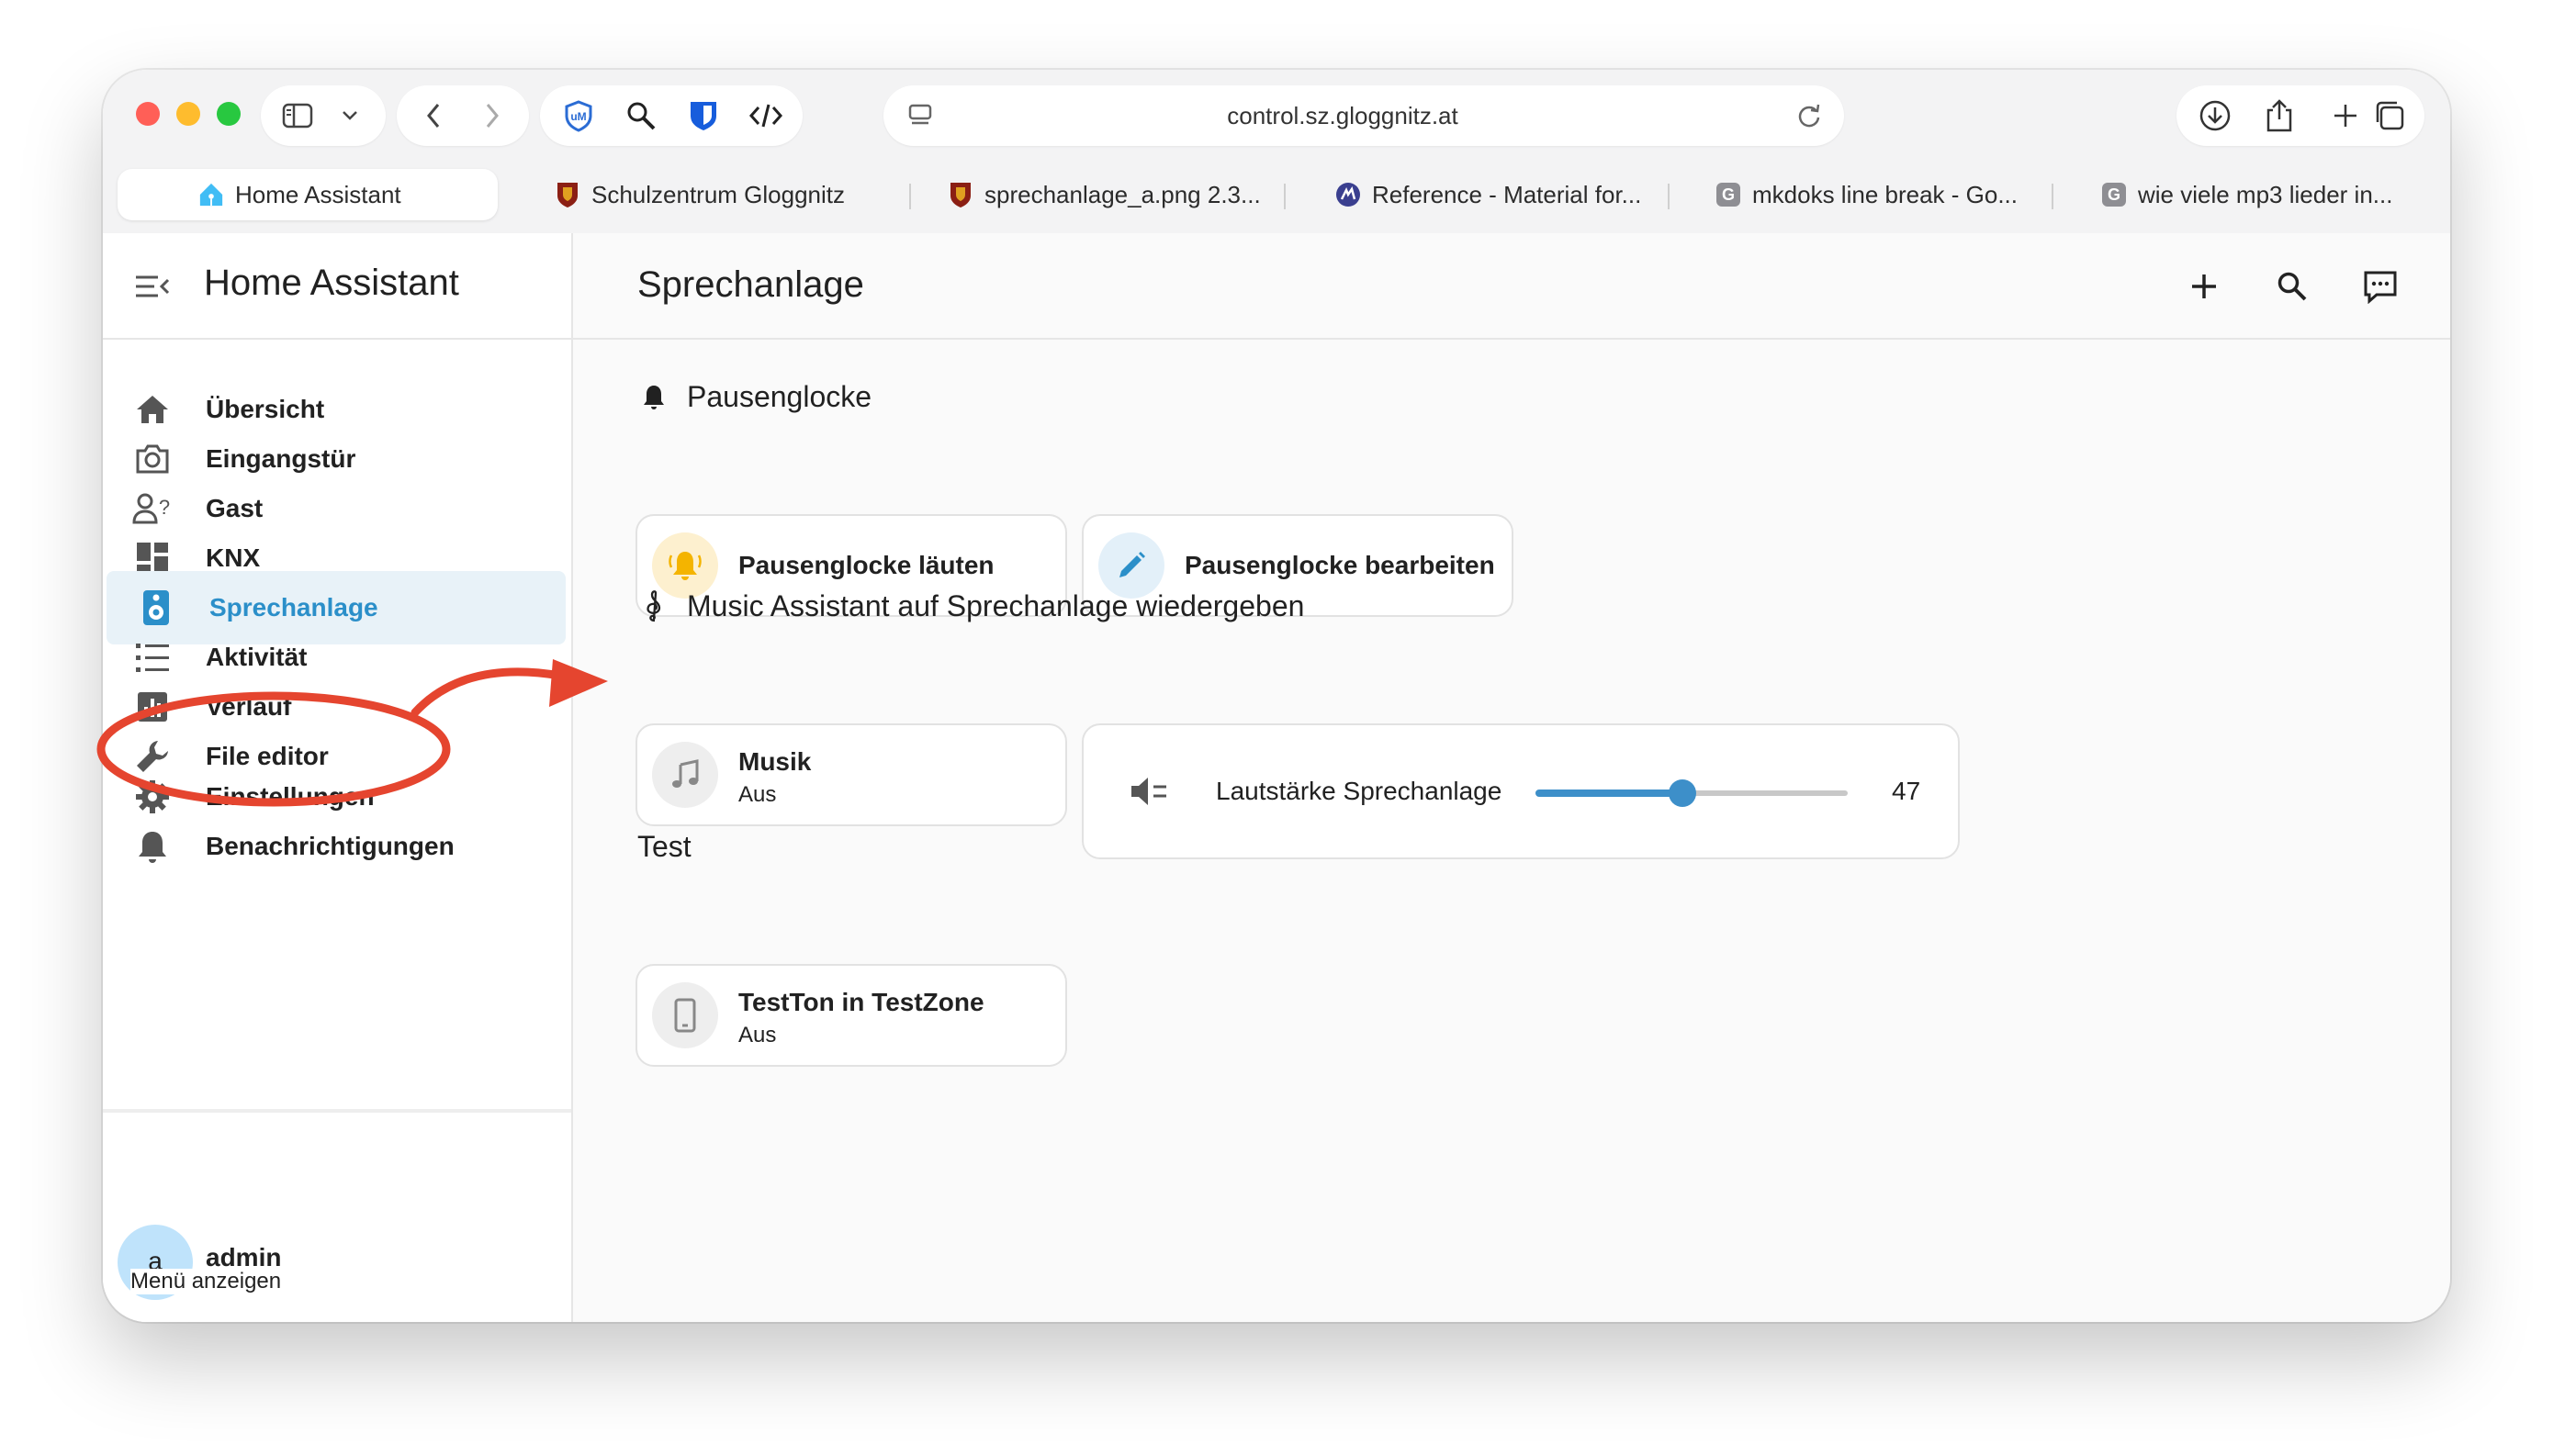 The width and height of the screenshot is (2553, 1456). I want to click on sidebar-user-area: a admin Menü anzeigen, so click(336, 1236).